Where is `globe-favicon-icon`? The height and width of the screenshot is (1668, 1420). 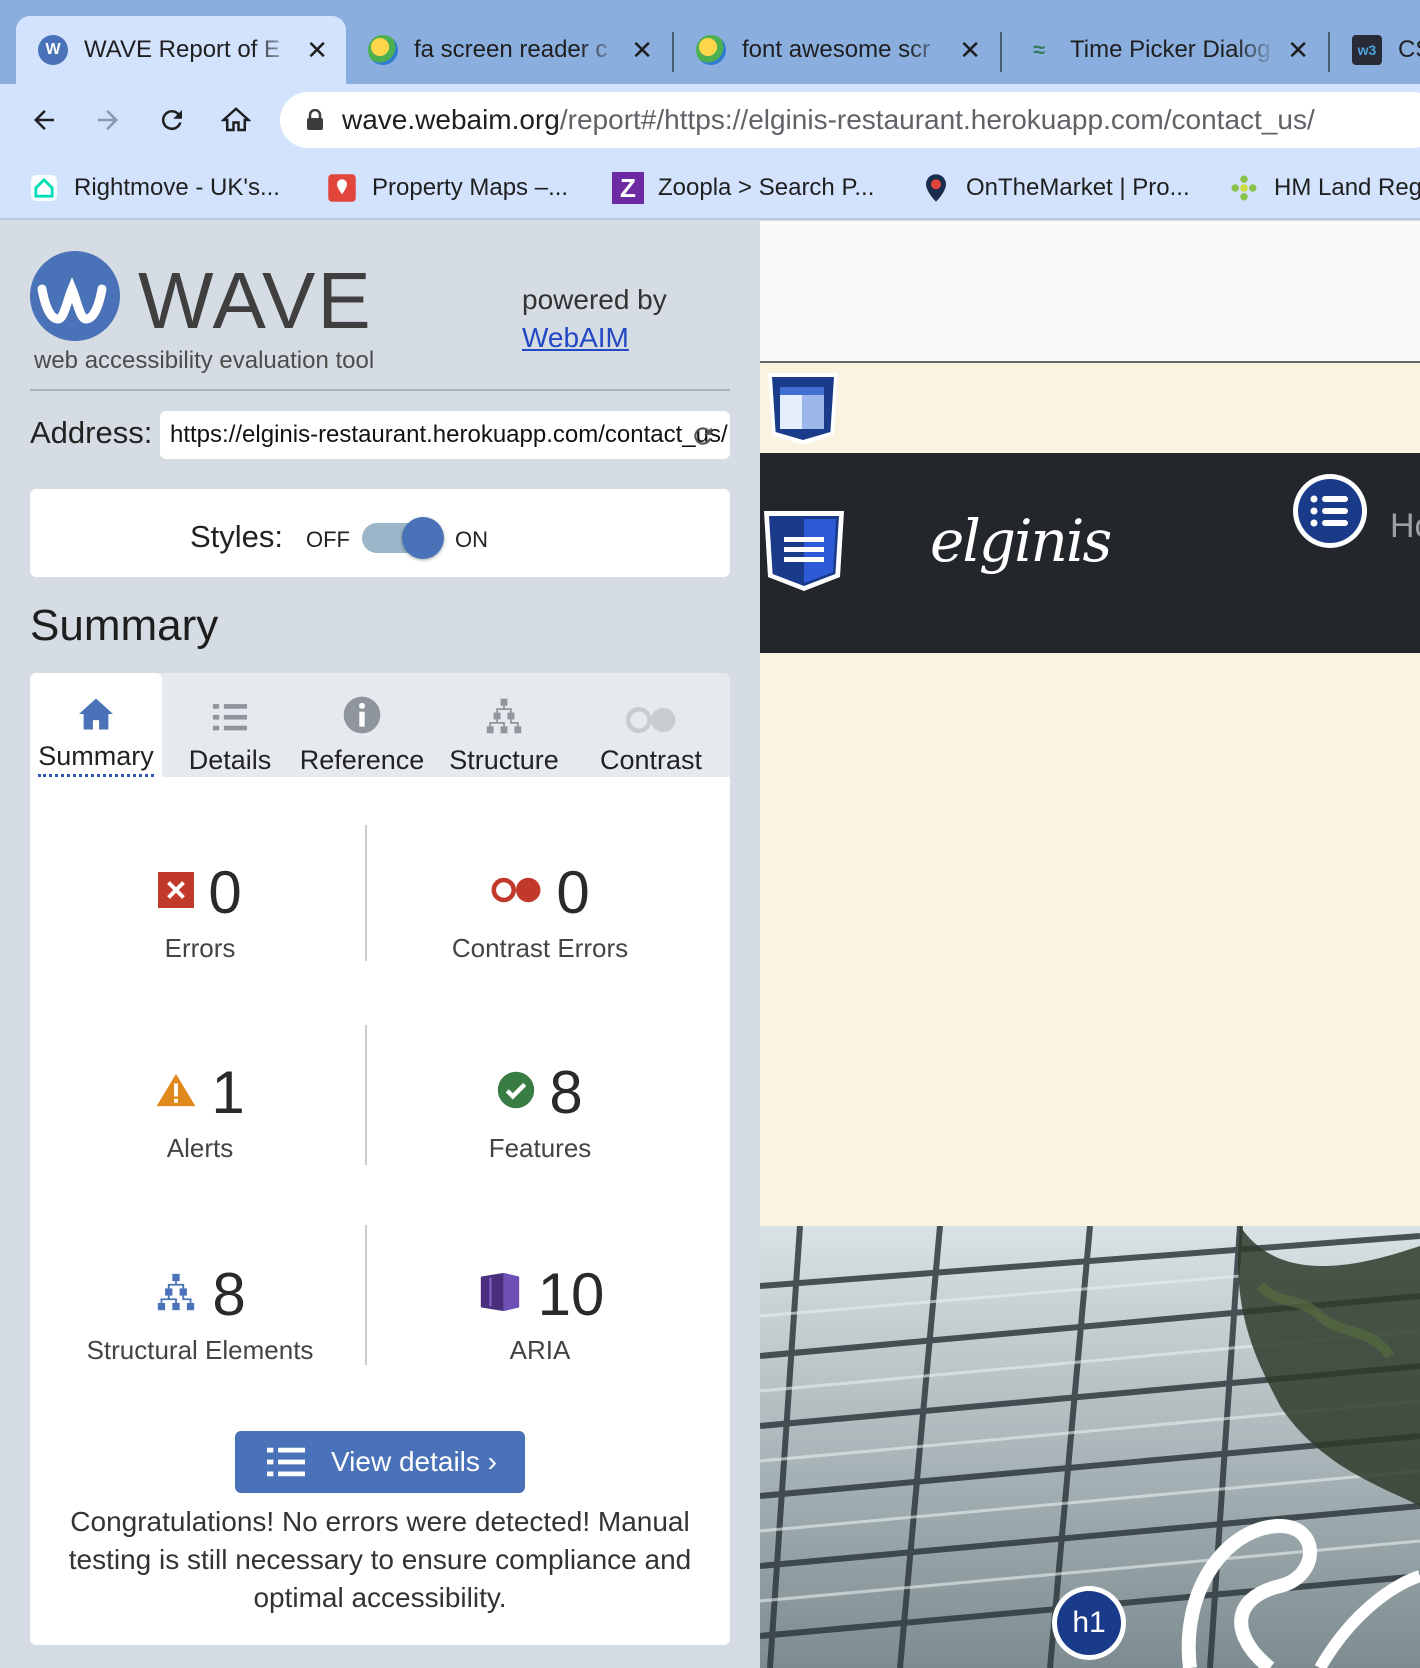 globe-favicon-icon is located at coordinates (711, 50).